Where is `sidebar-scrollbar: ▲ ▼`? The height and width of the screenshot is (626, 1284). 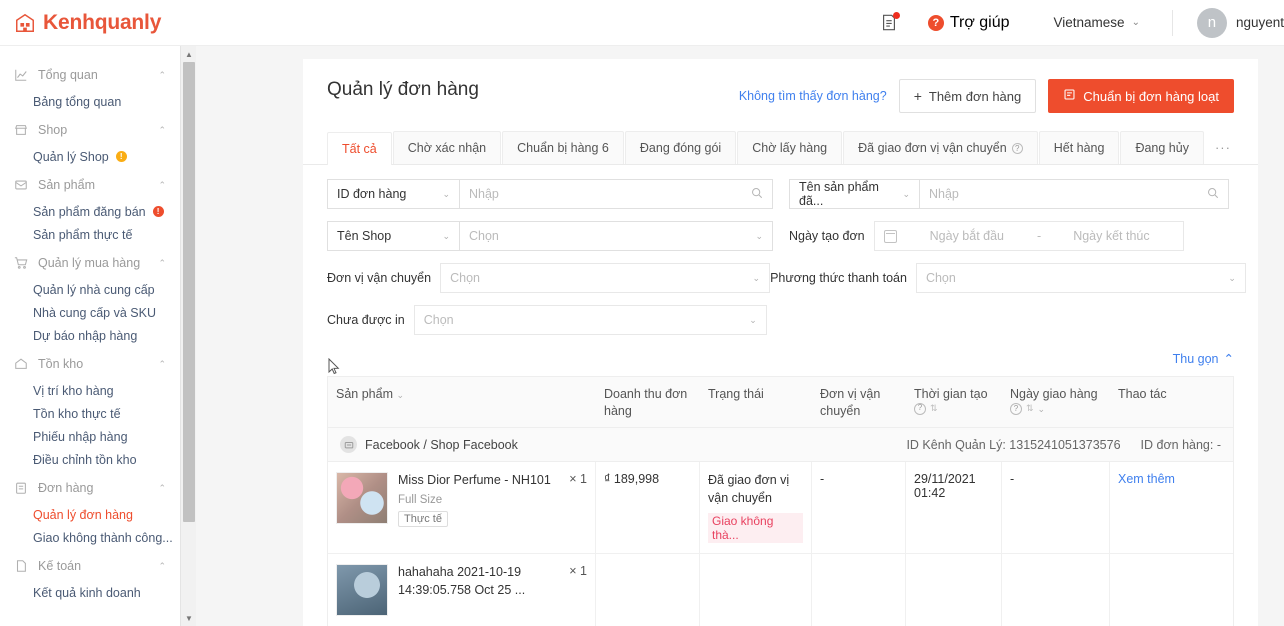
sidebar-scrollbar: ▲ ▼ is located at coordinates (188, 336).